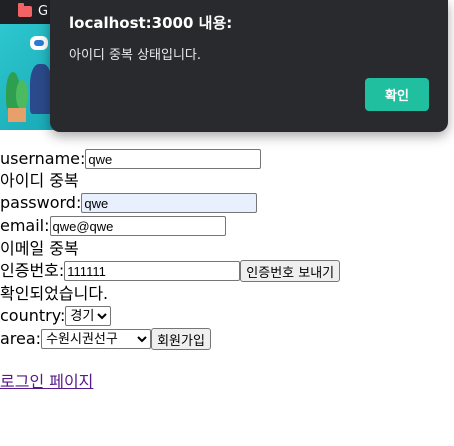 The height and width of the screenshot is (446, 454). What do you see at coordinates (21, 338) in the screenshot?
I see `area-label: area:` at bounding box center [21, 338].